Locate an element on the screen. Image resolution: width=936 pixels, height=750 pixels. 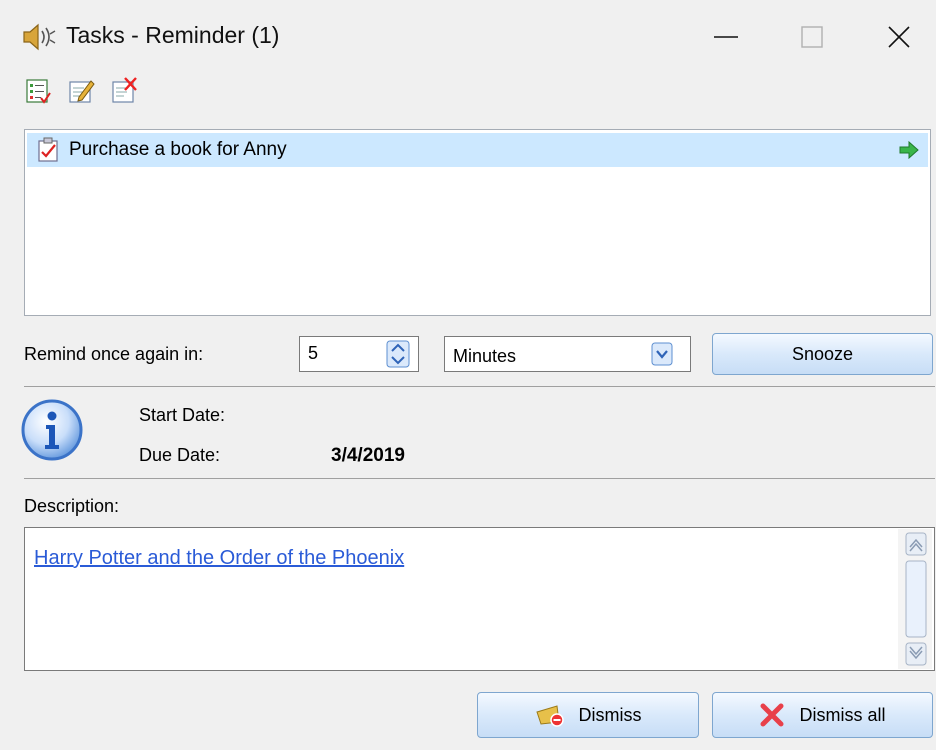
vertical-scrollbar is located at coordinates (915, 599).